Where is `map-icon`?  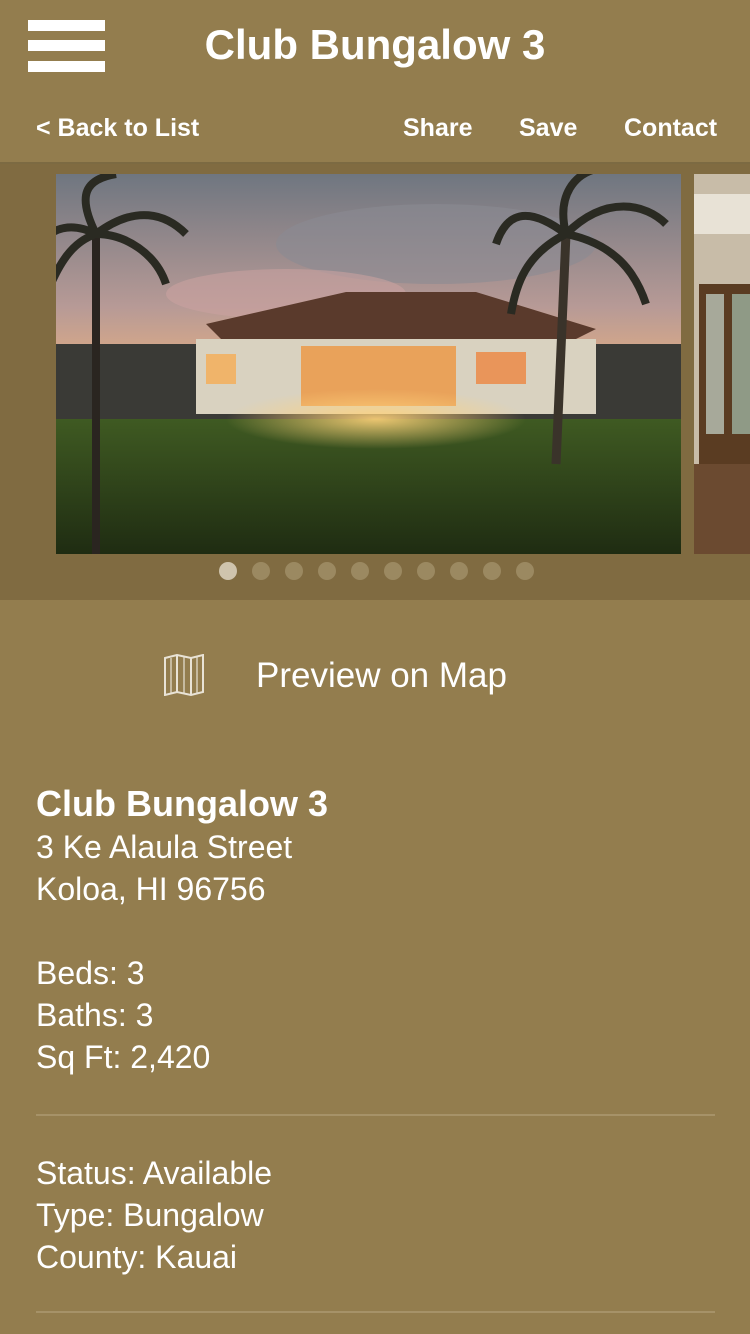
map-icon is located at coordinates (184, 675).